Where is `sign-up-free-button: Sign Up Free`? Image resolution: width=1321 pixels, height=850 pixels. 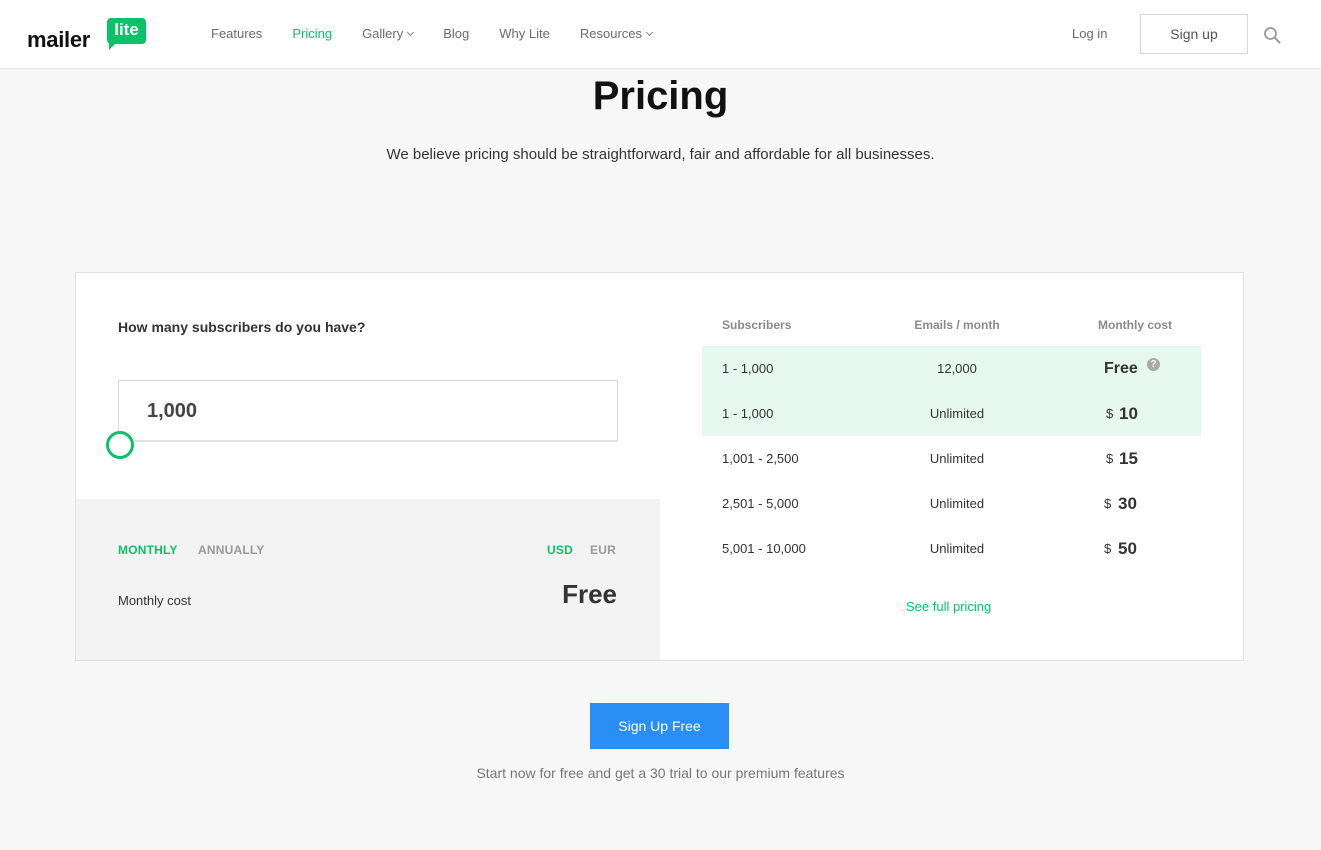
sign-up-free-button: Sign Up Free is located at coordinates (659, 726).